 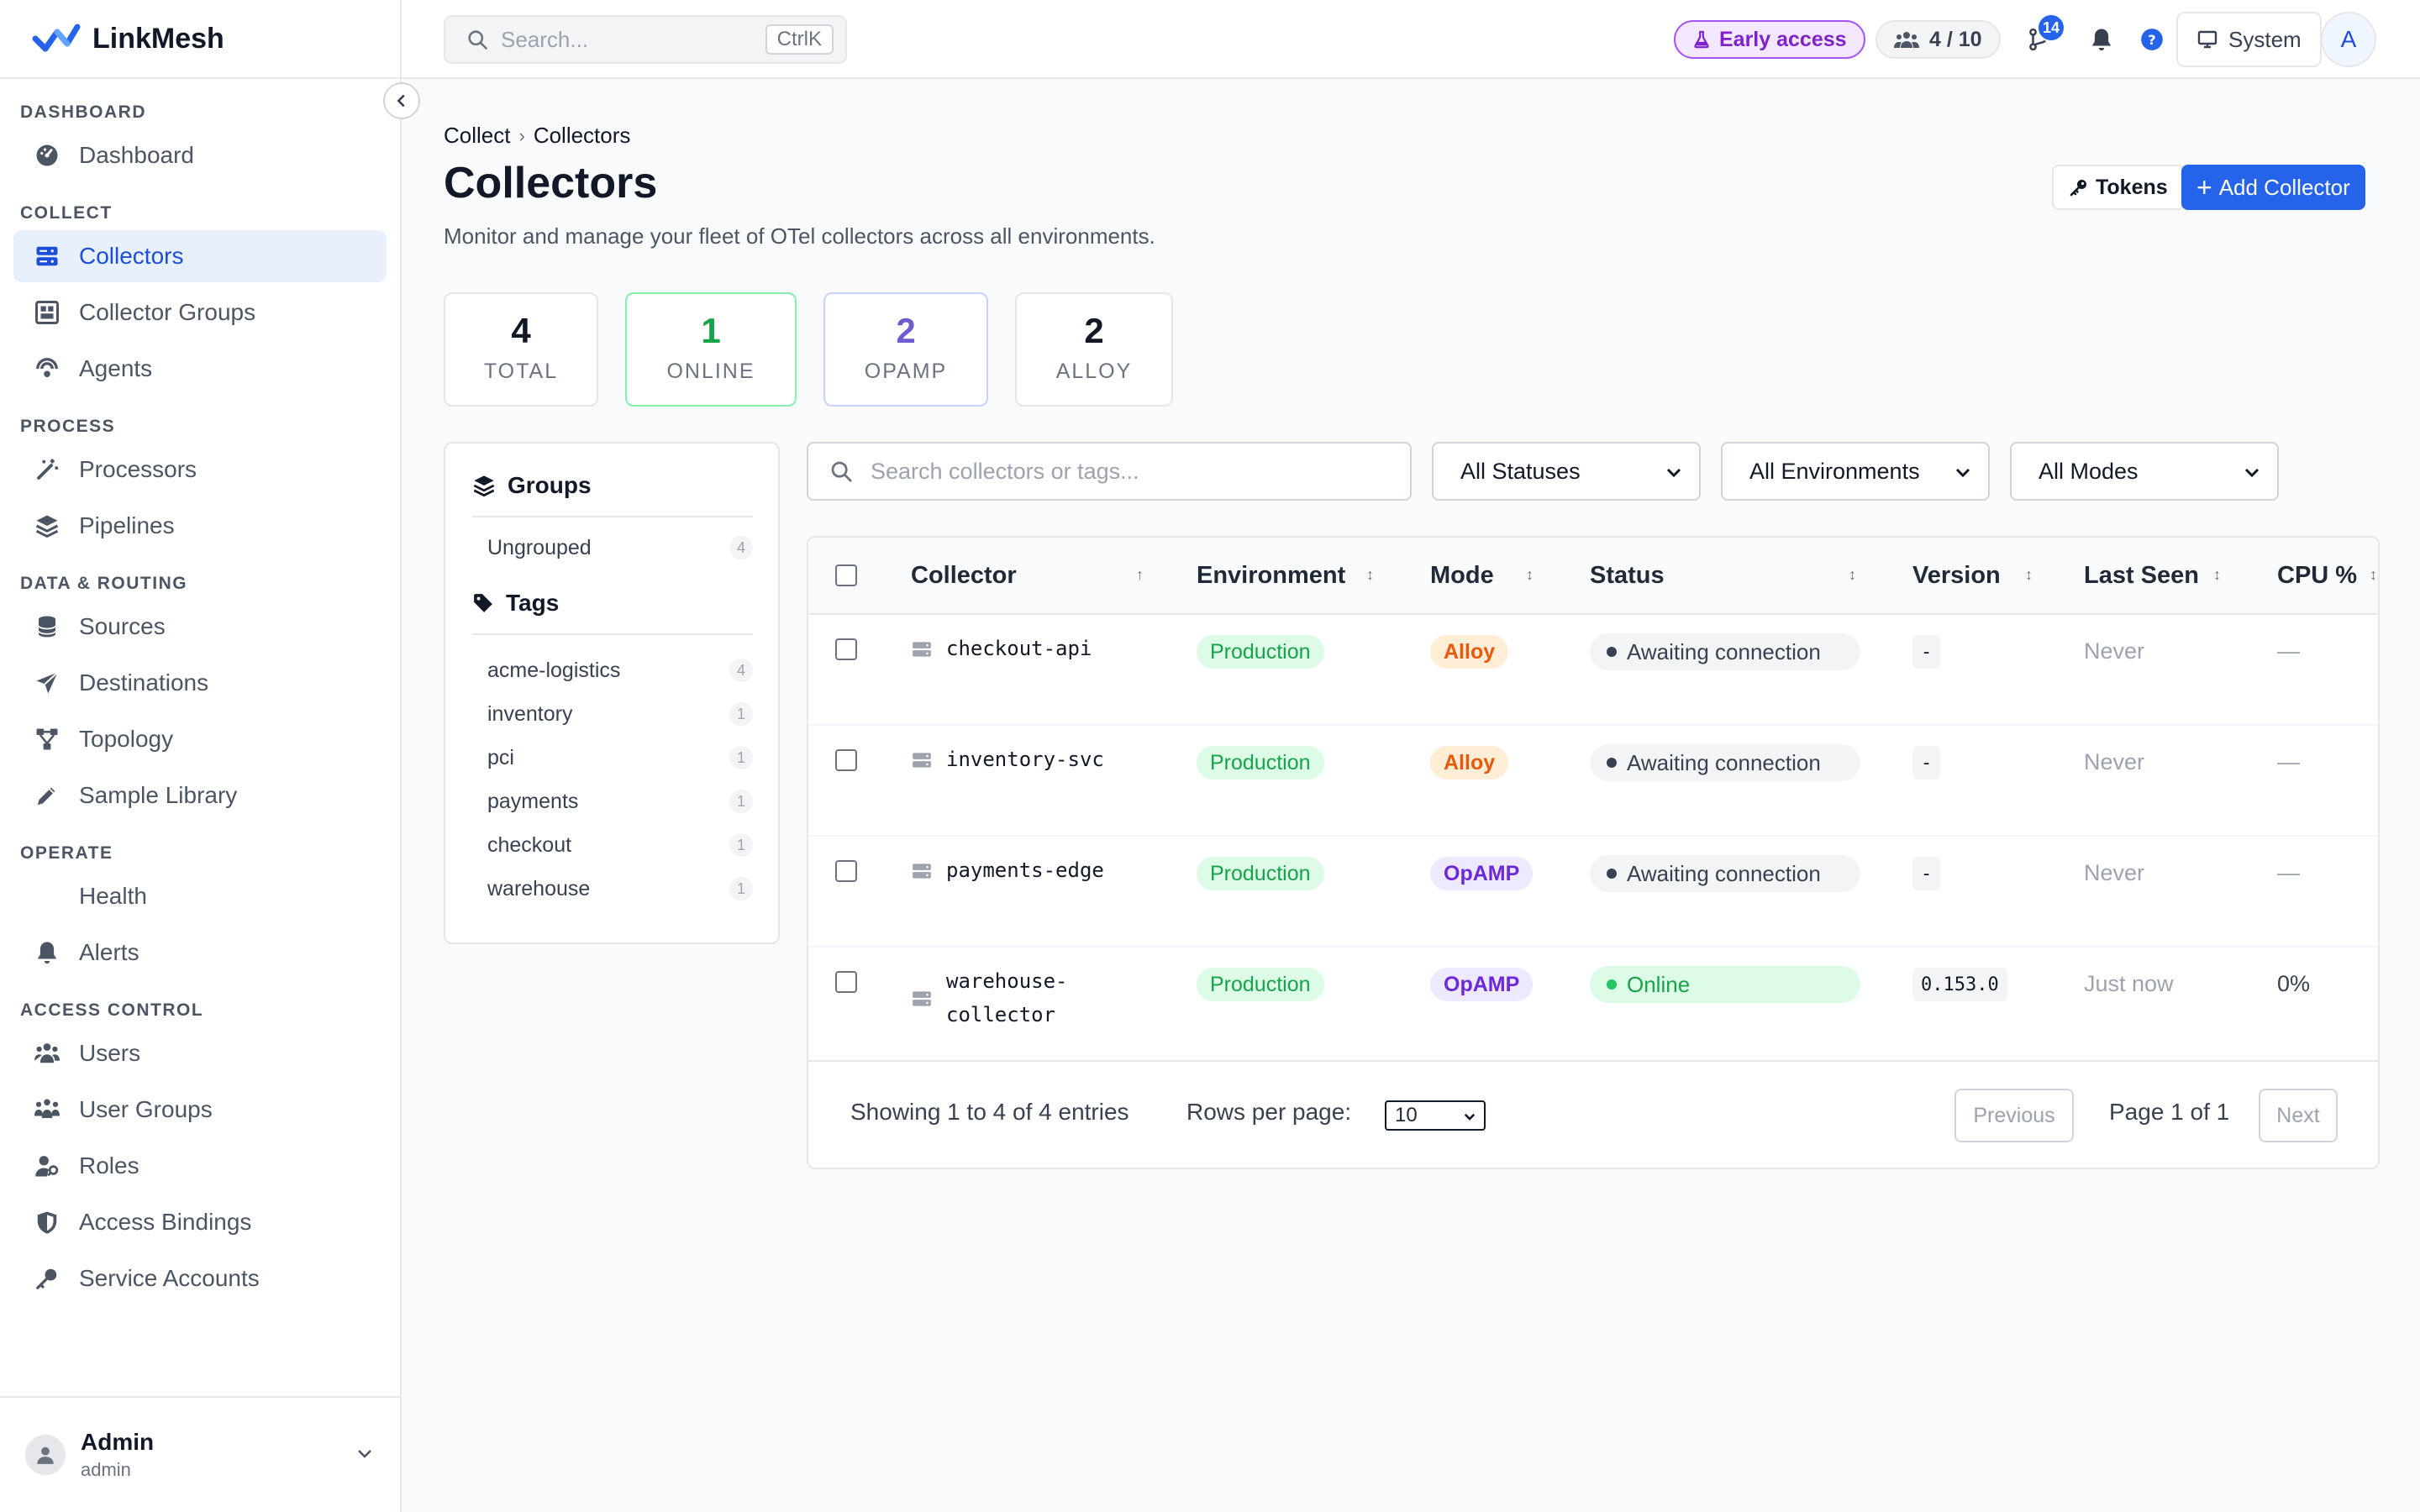 What do you see at coordinates (1627, 575) in the screenshot?
I see `column-status: Status` at bounding box center [1627, 575].